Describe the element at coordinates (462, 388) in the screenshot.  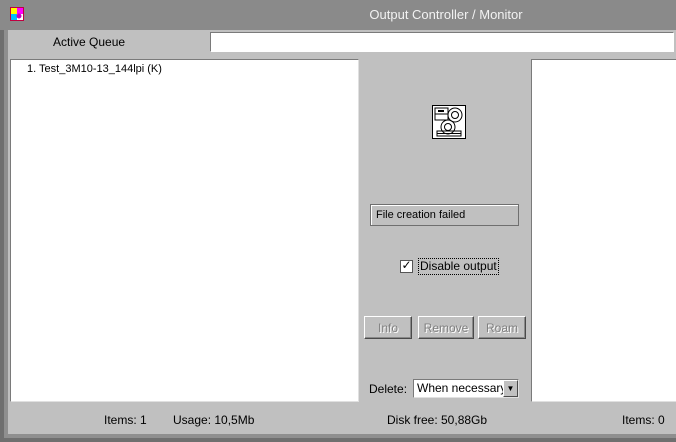
I see `delete-mode-value: When necessary` at that location.